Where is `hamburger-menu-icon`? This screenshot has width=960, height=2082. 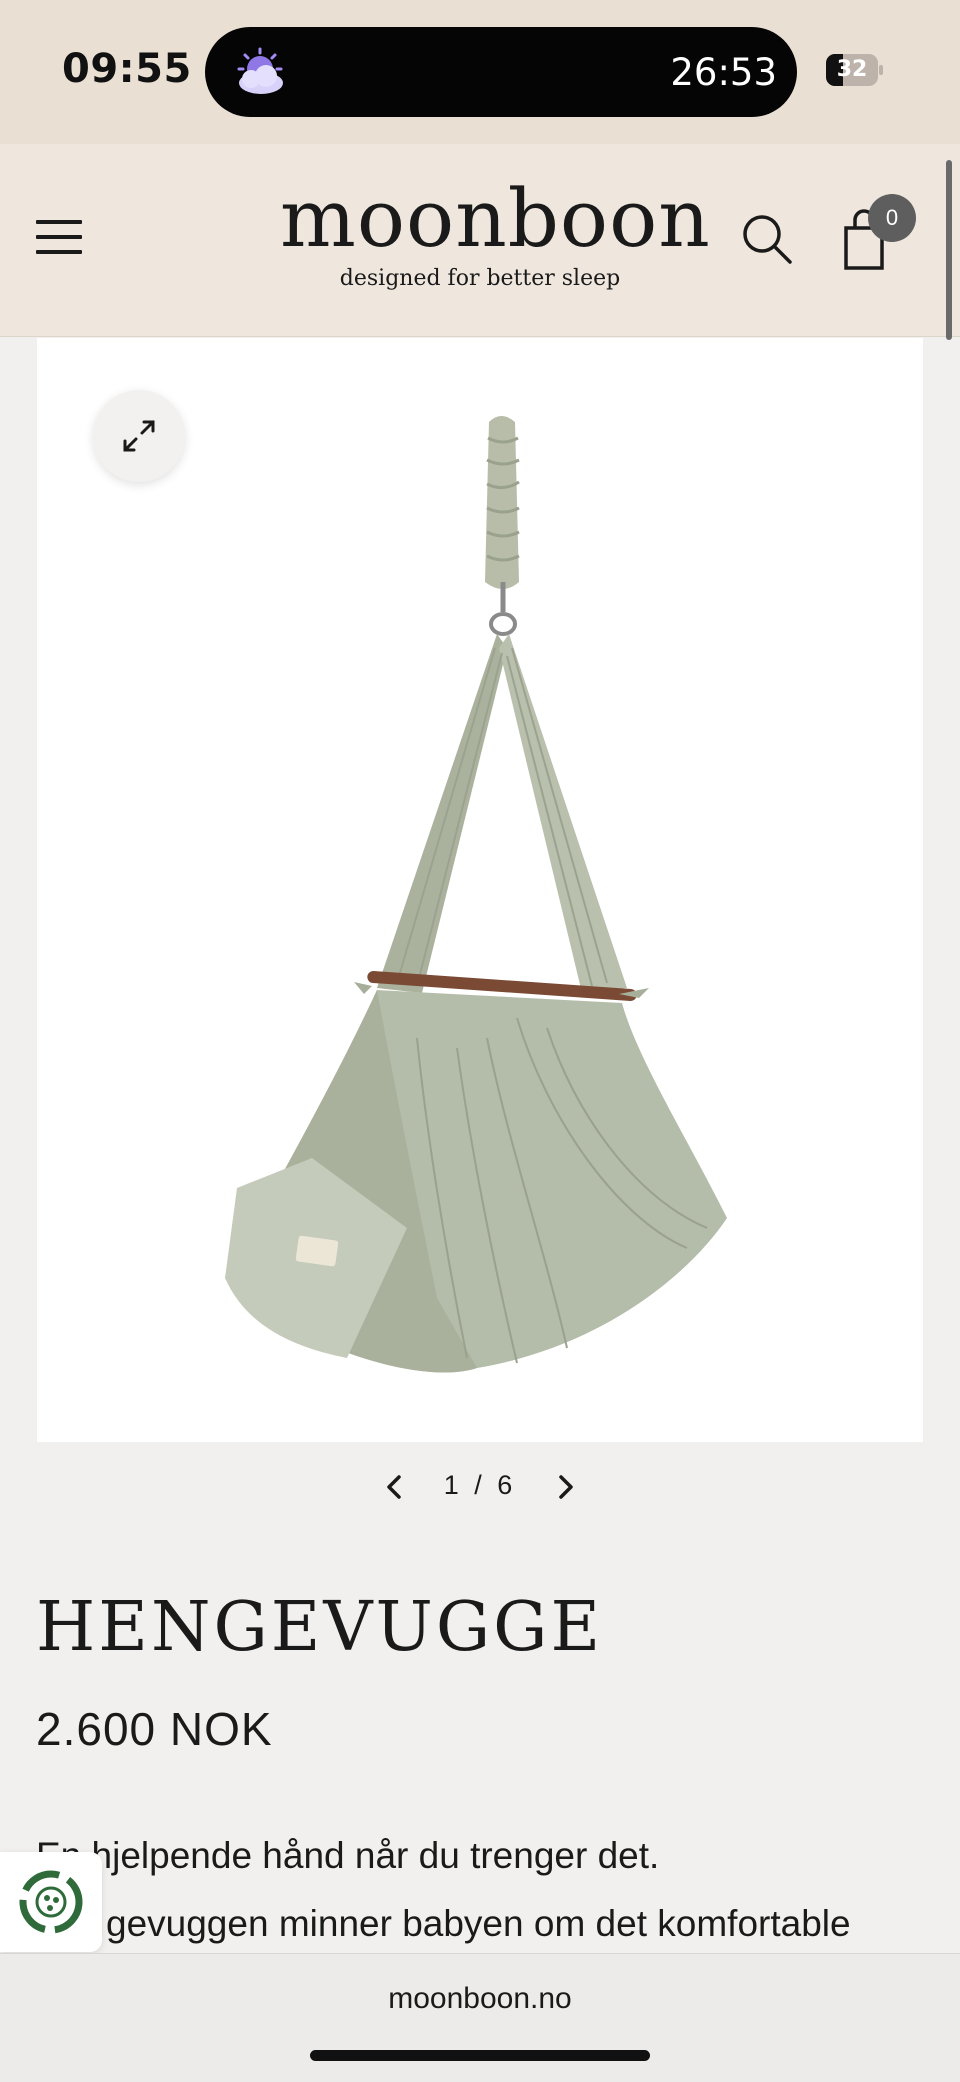 hamburger-menu-icon is located at coordinates (59, 237).